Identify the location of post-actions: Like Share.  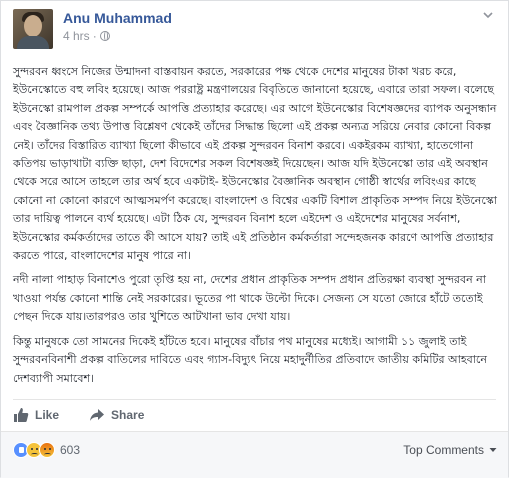
(254, 413).